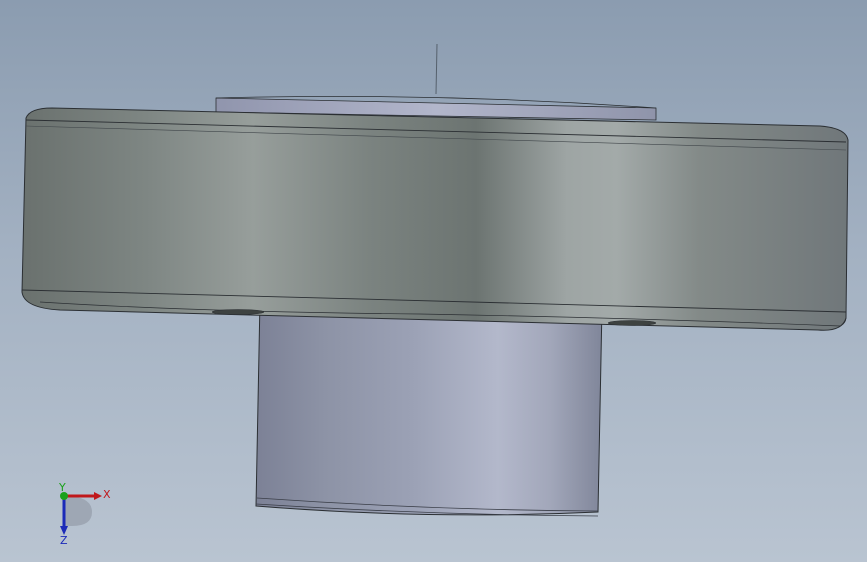  Describe the element at coordinates (62, 487) in the screenshot. I see `y-axis-label: Y` at that location.